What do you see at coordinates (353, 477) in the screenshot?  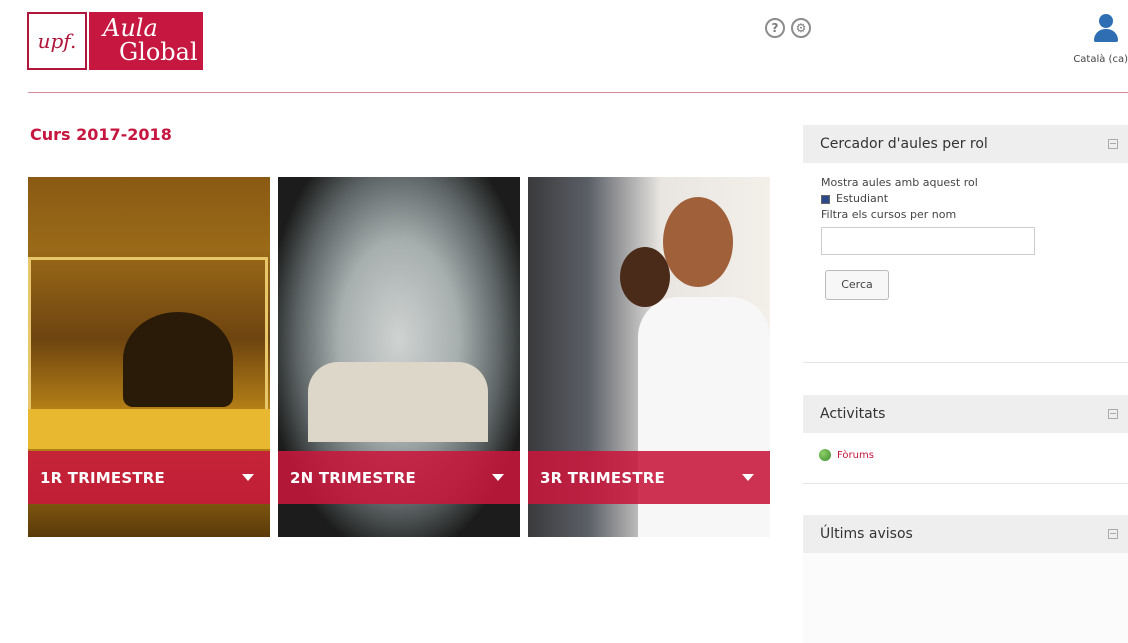 I see `trimester-2-label: 2N TRIMESTRE` at bounding box center [353, 477].